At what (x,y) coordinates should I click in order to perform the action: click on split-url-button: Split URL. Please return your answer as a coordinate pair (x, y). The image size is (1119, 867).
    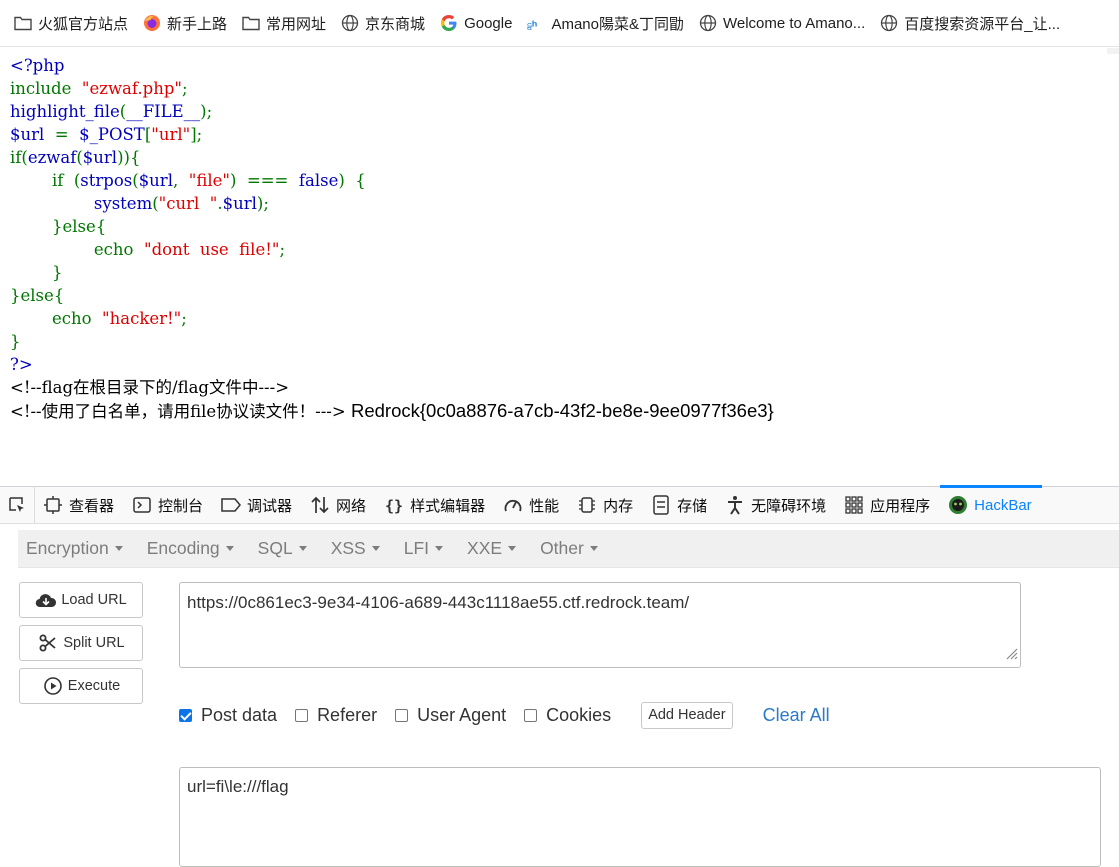
    Looking at the image, I should click on (81, 643).